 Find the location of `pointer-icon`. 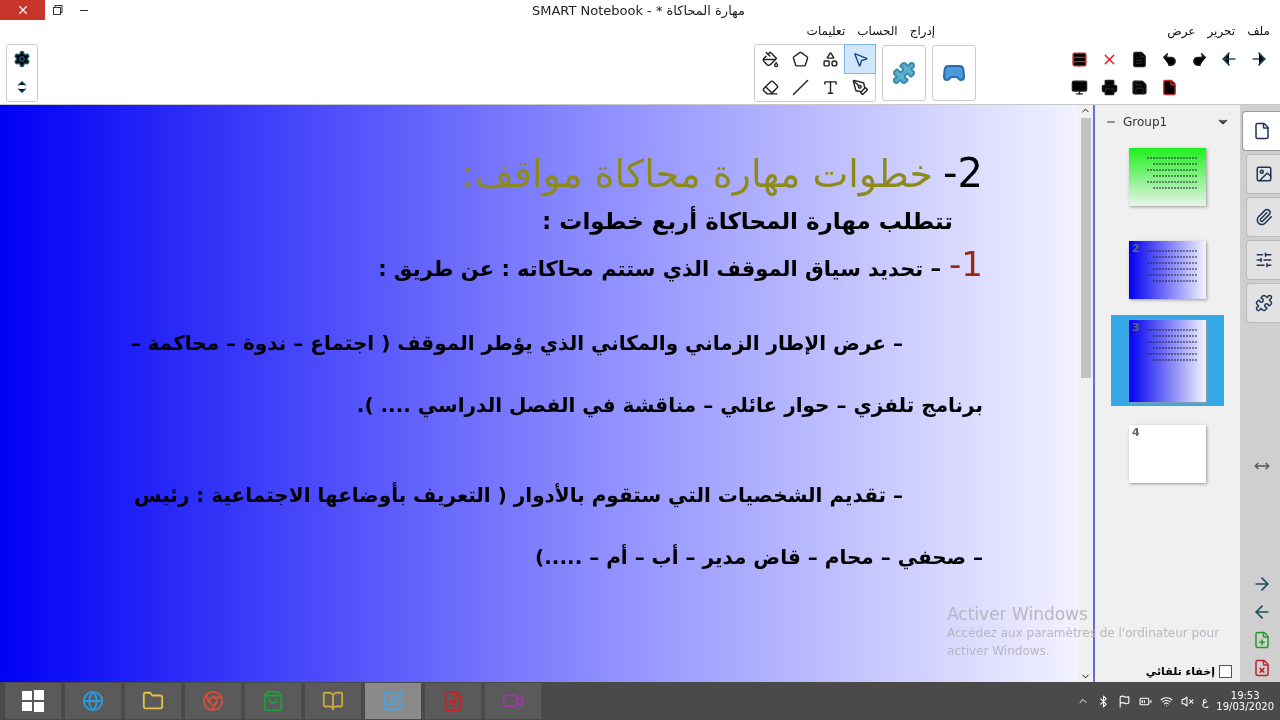

pointer-icon is located at coordinates (860, 59).